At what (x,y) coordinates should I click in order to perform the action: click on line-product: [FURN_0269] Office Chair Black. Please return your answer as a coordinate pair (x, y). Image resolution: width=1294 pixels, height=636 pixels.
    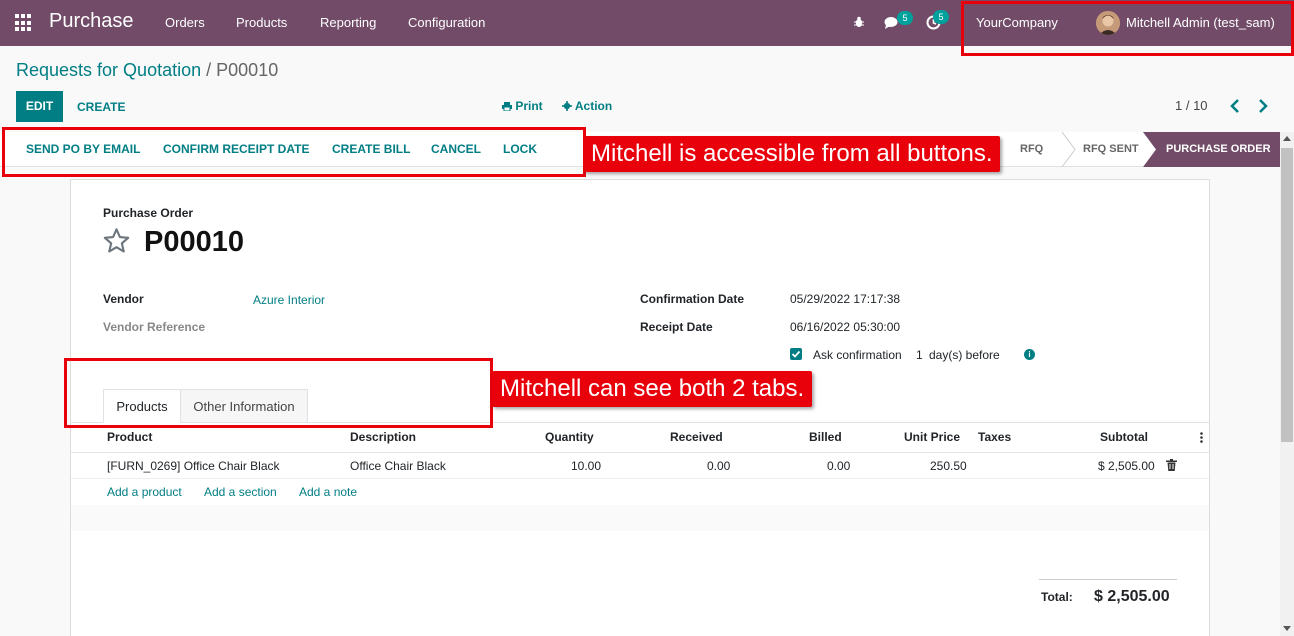
    Looking at the image, I should click on (193, 466).